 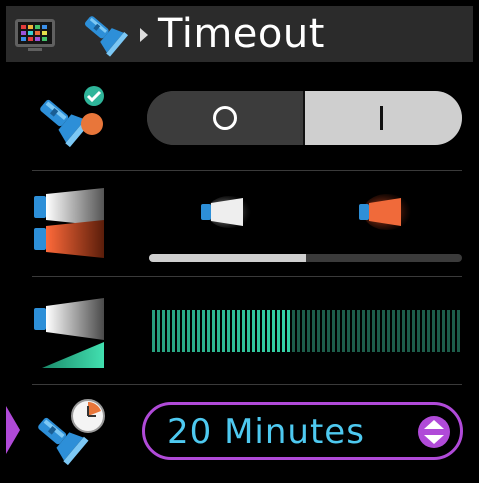 What do you see at coordinates (144, 35) in the screenshot?
I see `chevron-right-icon` at bounding box center [144, 35].